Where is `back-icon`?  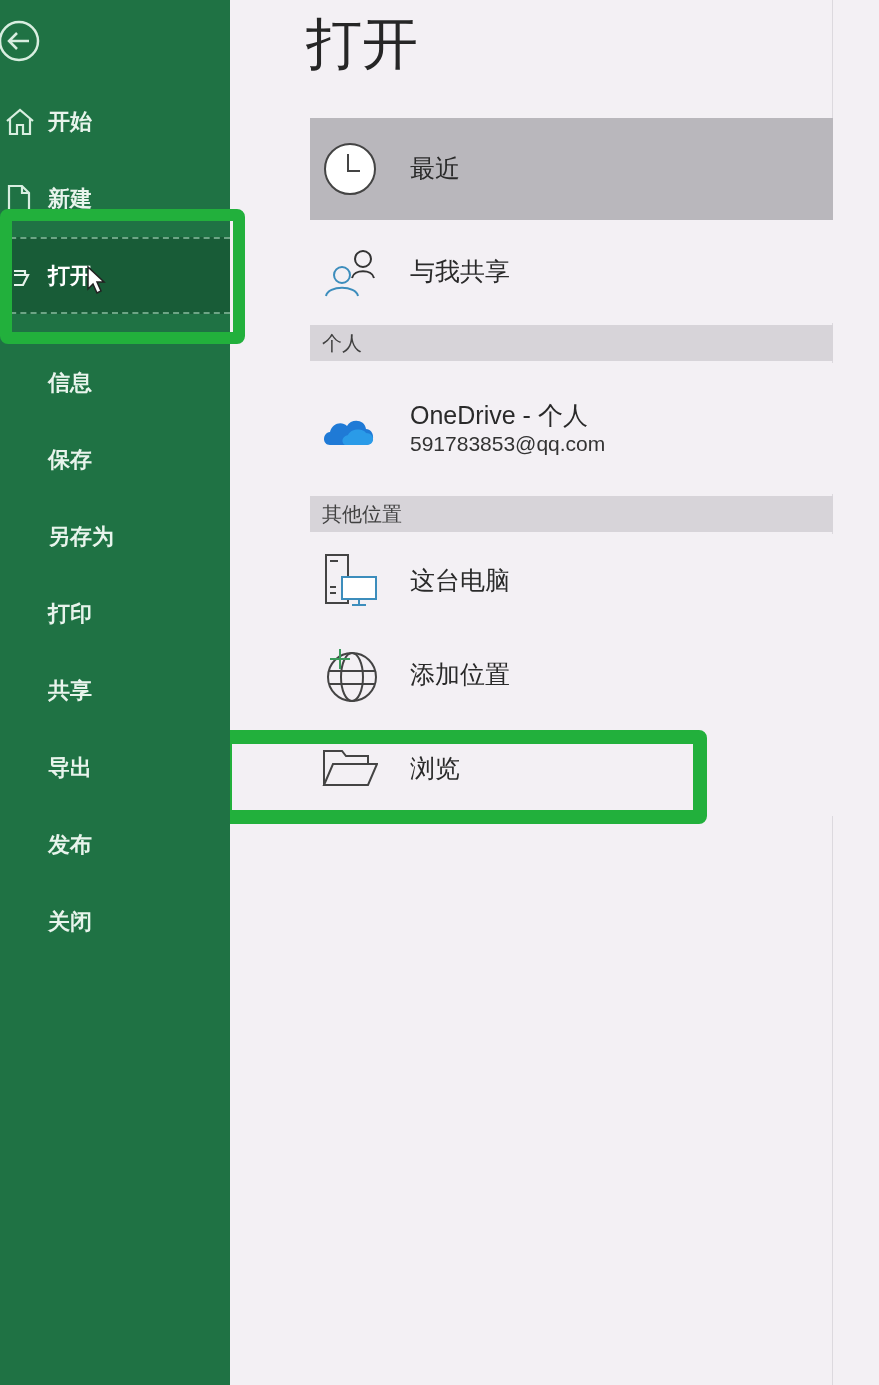
back-icon is located at coordinates (20, 41).